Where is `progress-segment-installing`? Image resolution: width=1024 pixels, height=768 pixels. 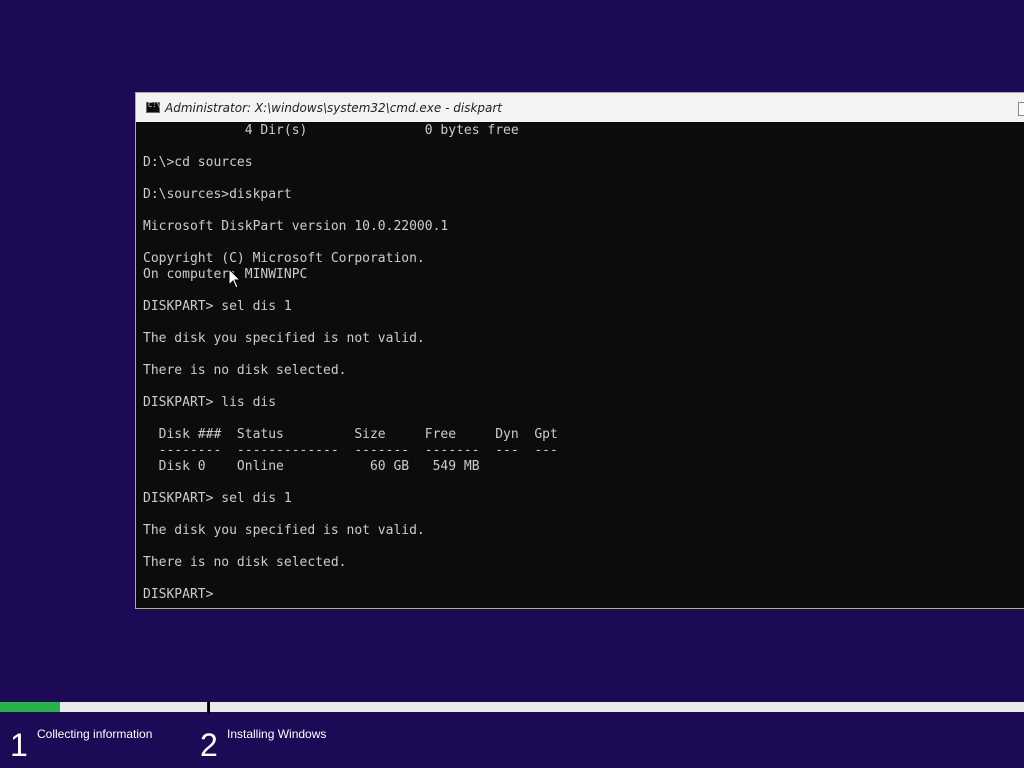 progress-segment-installing is located at coordinates (617, 707).